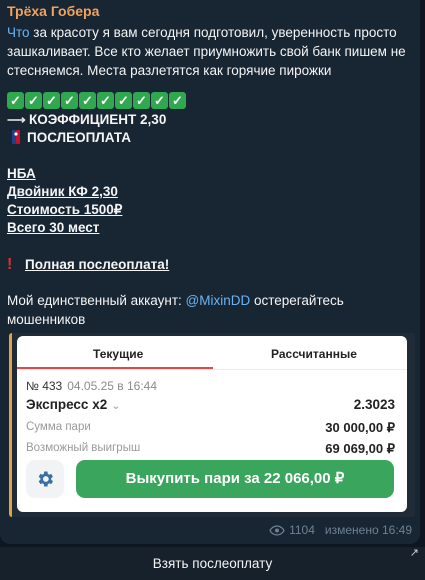  What do you see at coordinates (314, 354) in the screenshot?
I see `tab-settled: Рассчитанные` at bounding box center [314, 354].